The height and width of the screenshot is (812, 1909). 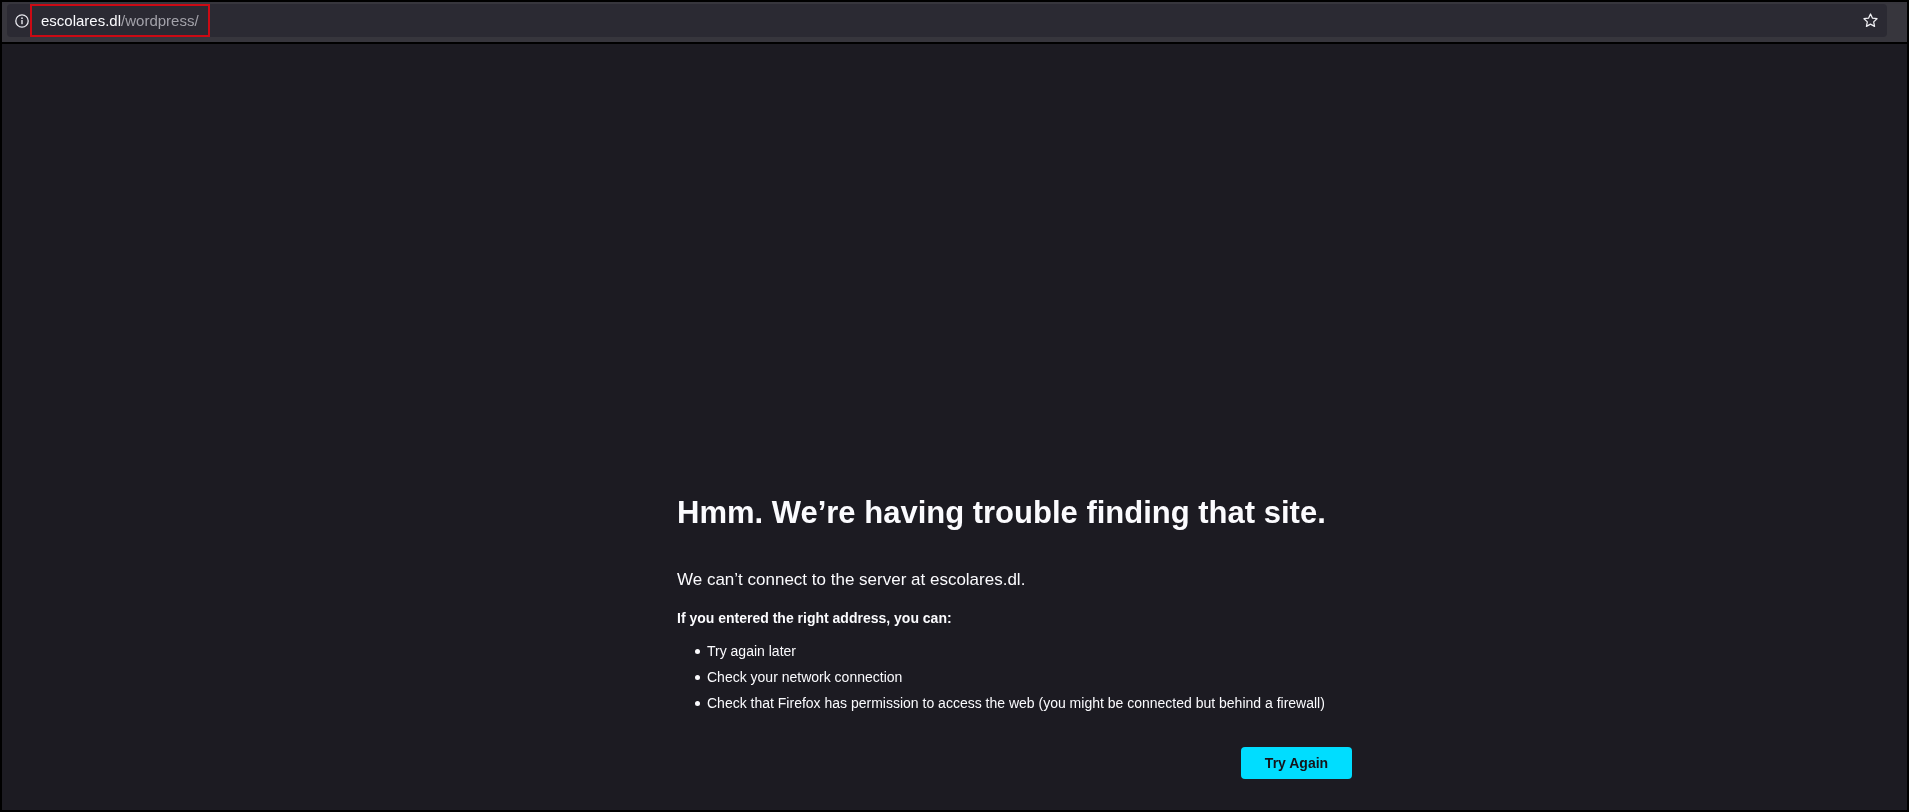 What do you see at coordinates (1870, 20) in the screenshot?
I see `bookmark-star-icon` at bounding box center [1870, 20].